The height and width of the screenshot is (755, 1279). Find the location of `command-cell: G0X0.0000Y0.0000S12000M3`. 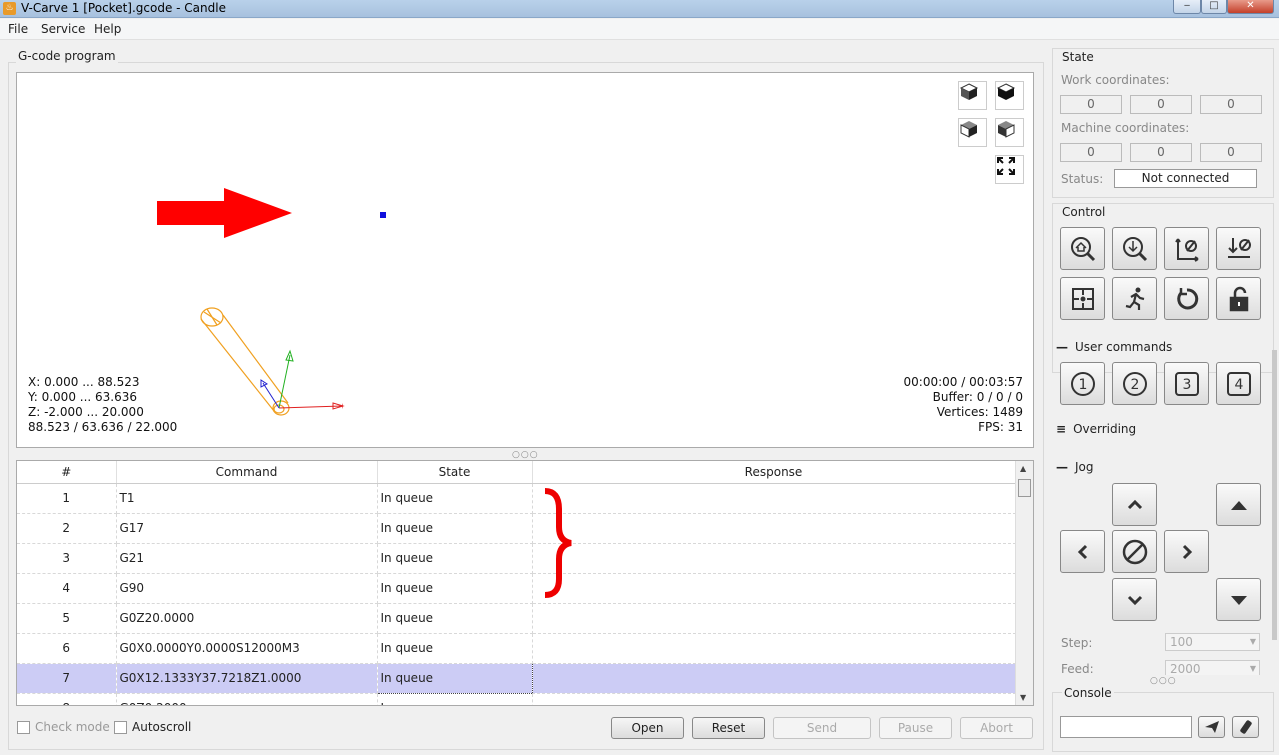

command-cell: G0X0.0000Y0.0000S12000M3 is located at coordinates (247, 648).